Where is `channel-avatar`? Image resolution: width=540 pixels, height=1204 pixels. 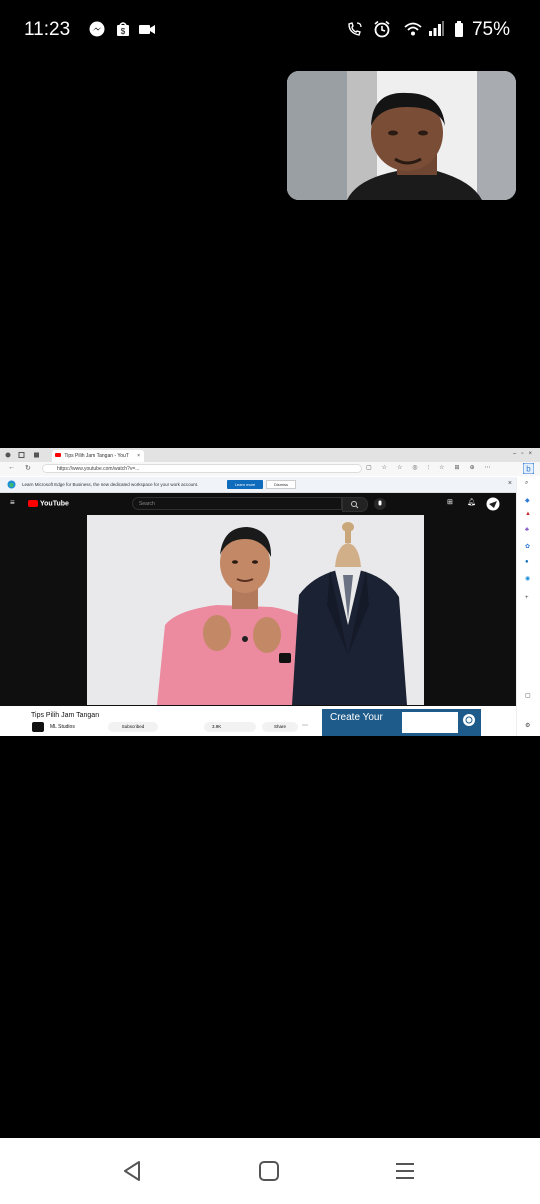
channel-avatar is located at coordinates (38, 727).